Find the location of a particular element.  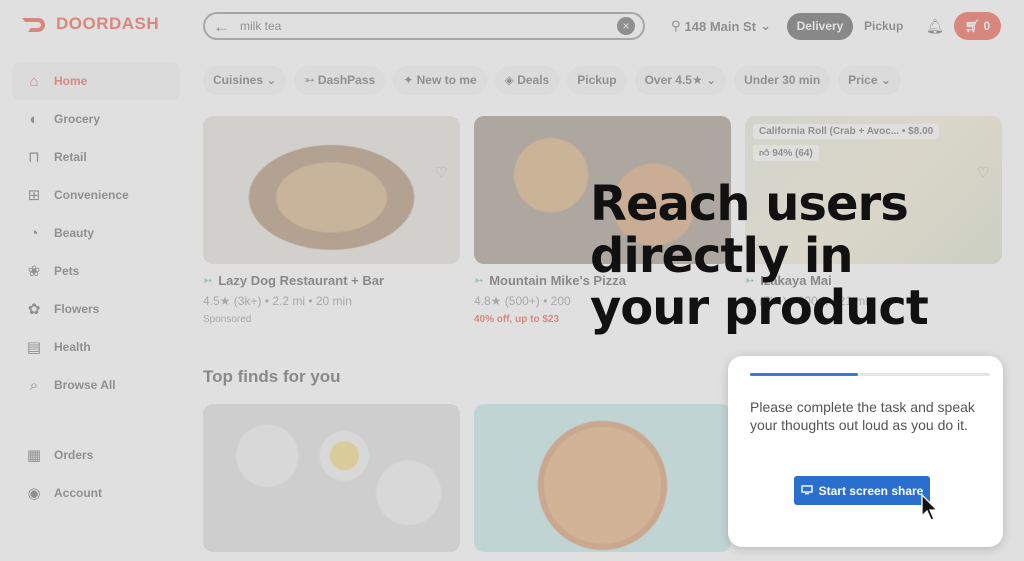

sidebar-item-browse-all: ⌕ Browse All is located at coordinates (96, 385).